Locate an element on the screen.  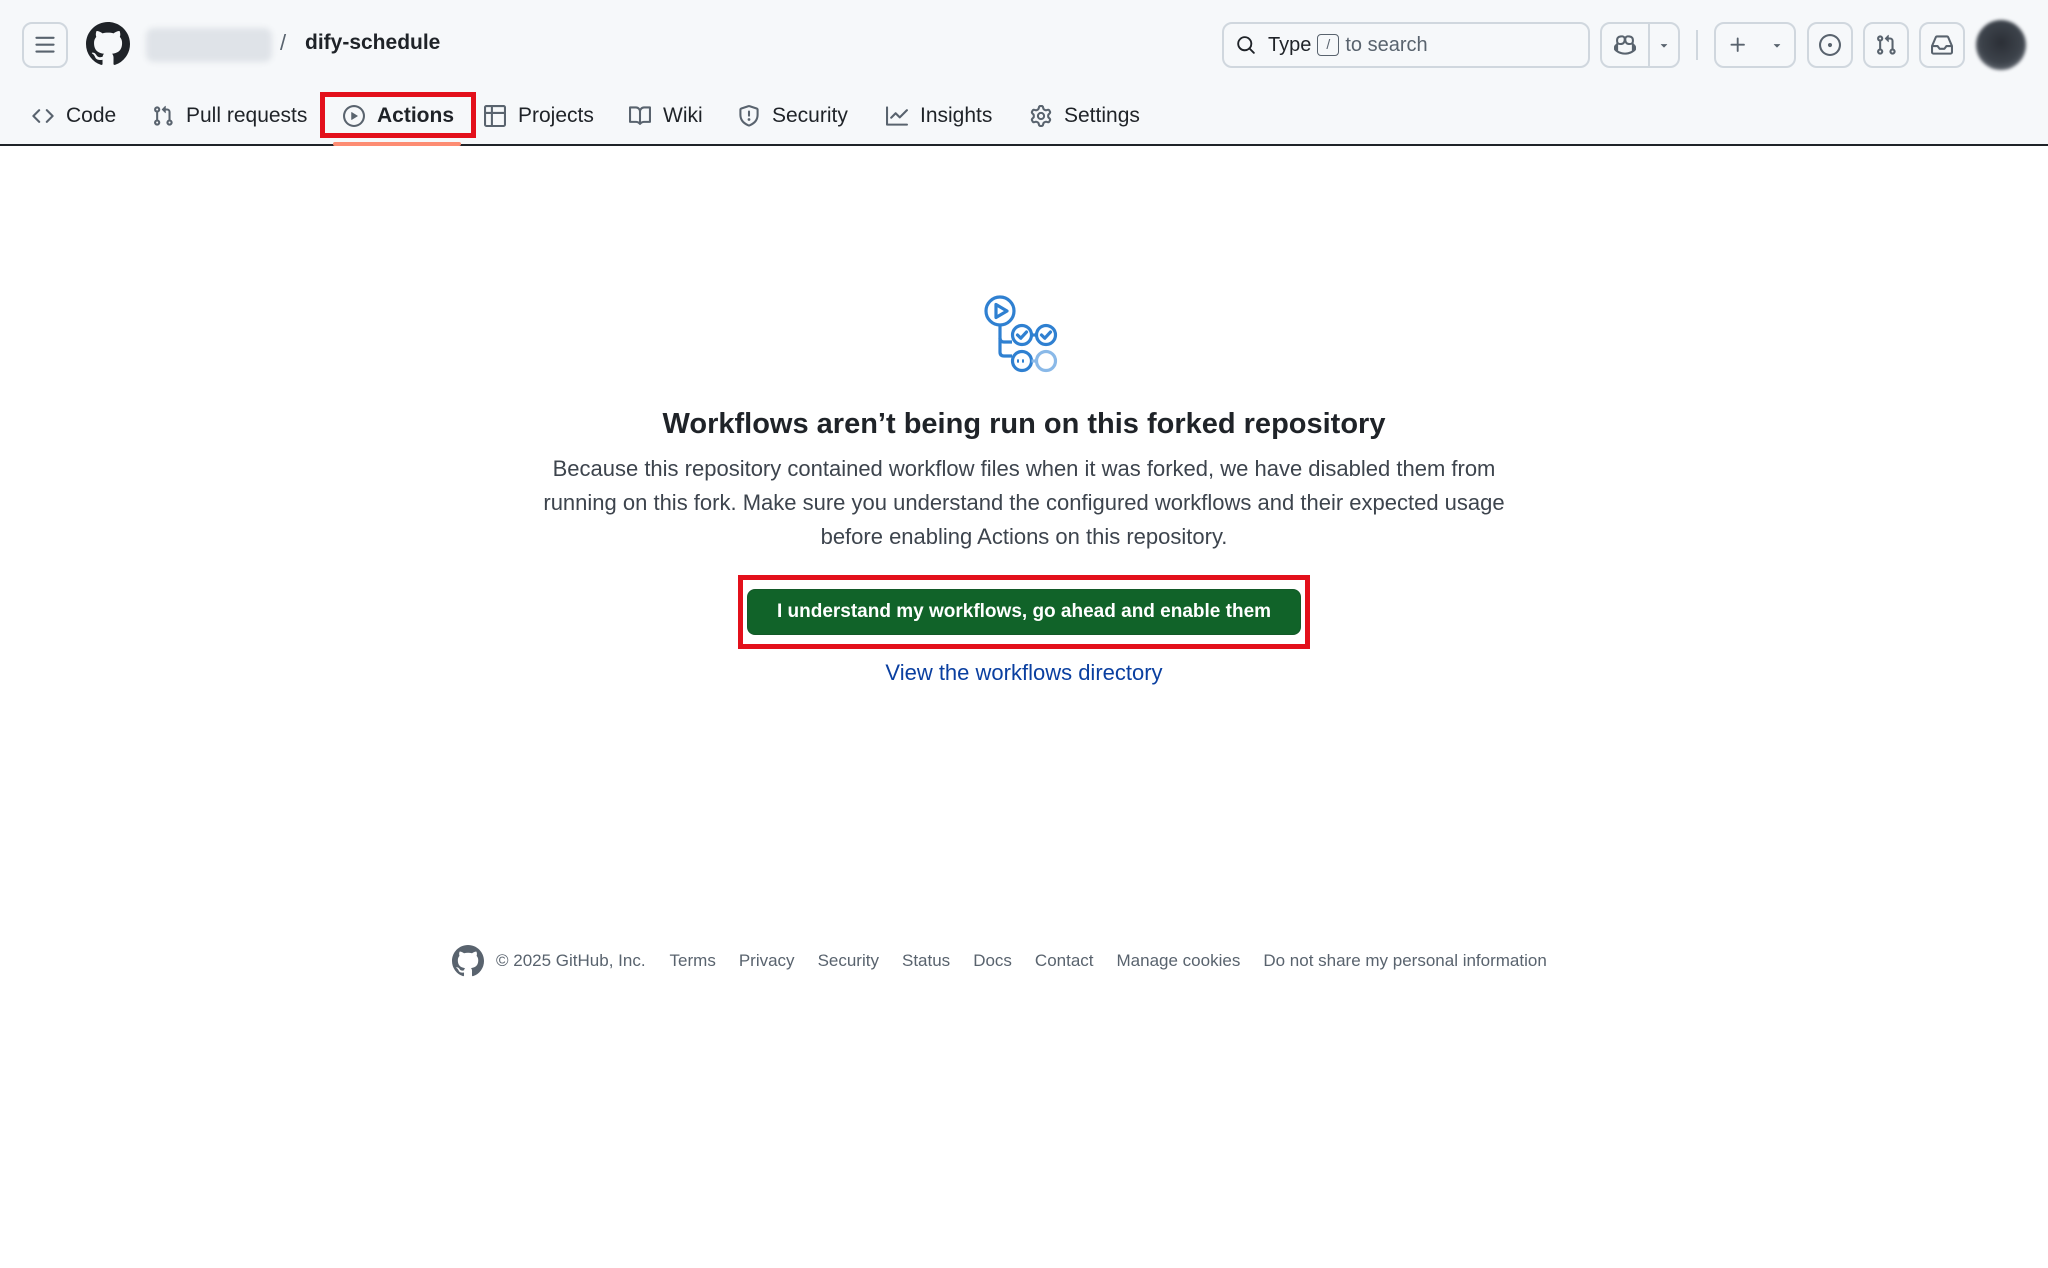
repo-owner-redacted is located at coordinates (209, 45).